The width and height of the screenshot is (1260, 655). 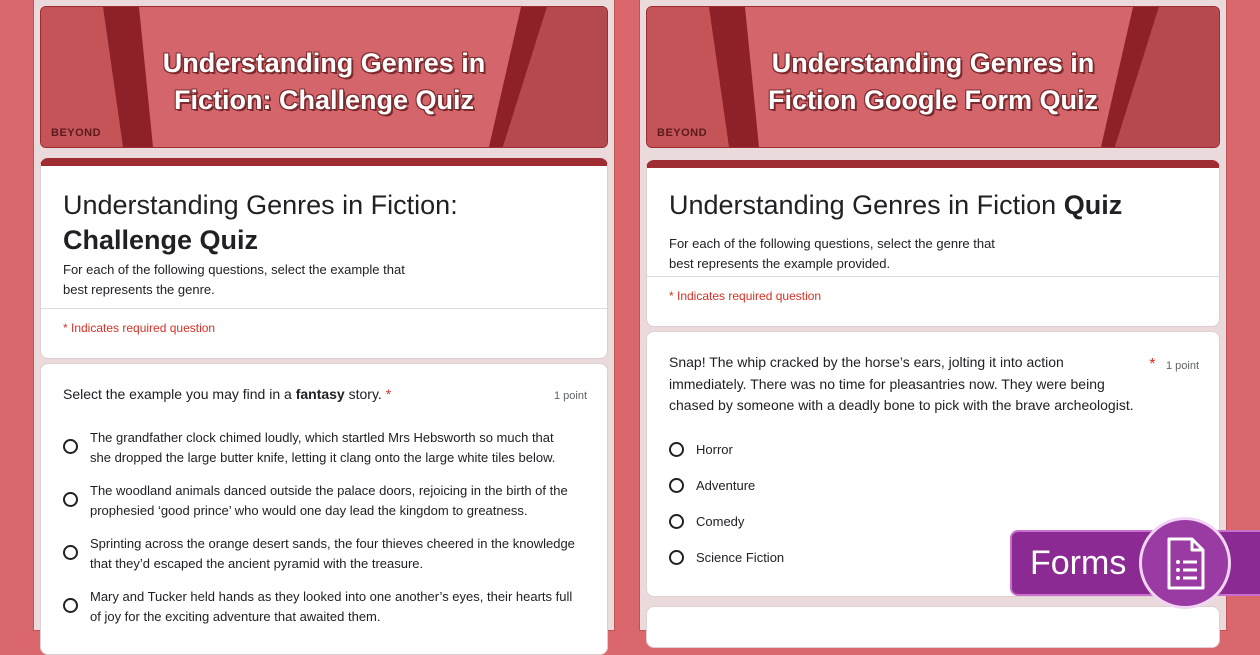 I want to click on question-meta: * 1 point, so click(x=1174, y=365).